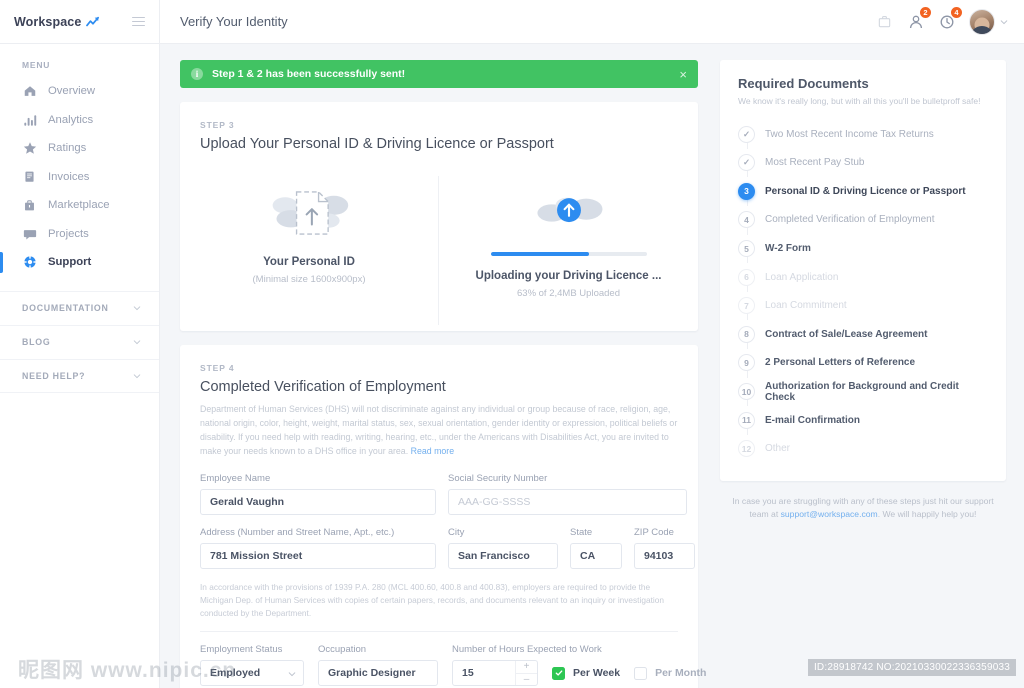 This screenshot has width=1024, height=688. What do you see at coordinates (846, 334) in the screenshot?
I see `document-item-label: Contract of Sale/Lease Agreement` at bounding box center [846, 334].